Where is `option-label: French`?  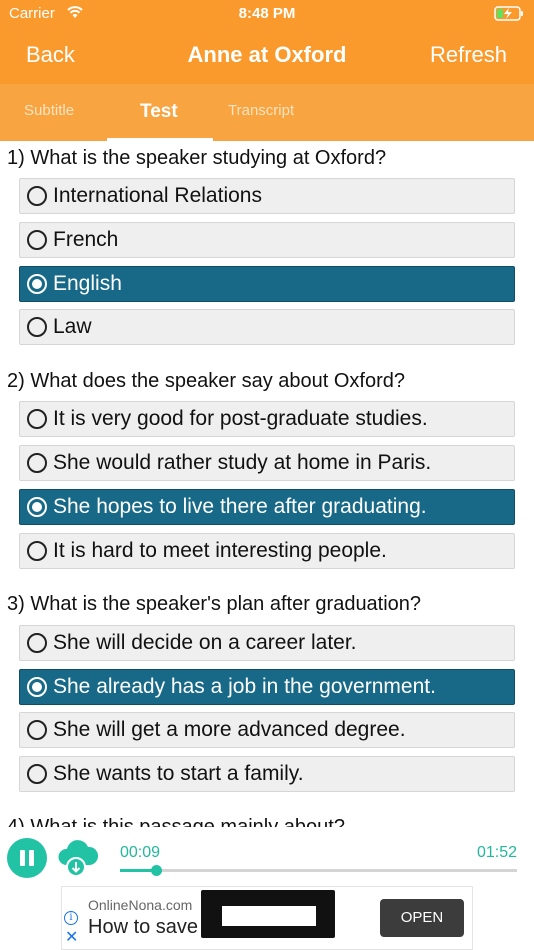
option-label: French is located at coordinates (86, 239).